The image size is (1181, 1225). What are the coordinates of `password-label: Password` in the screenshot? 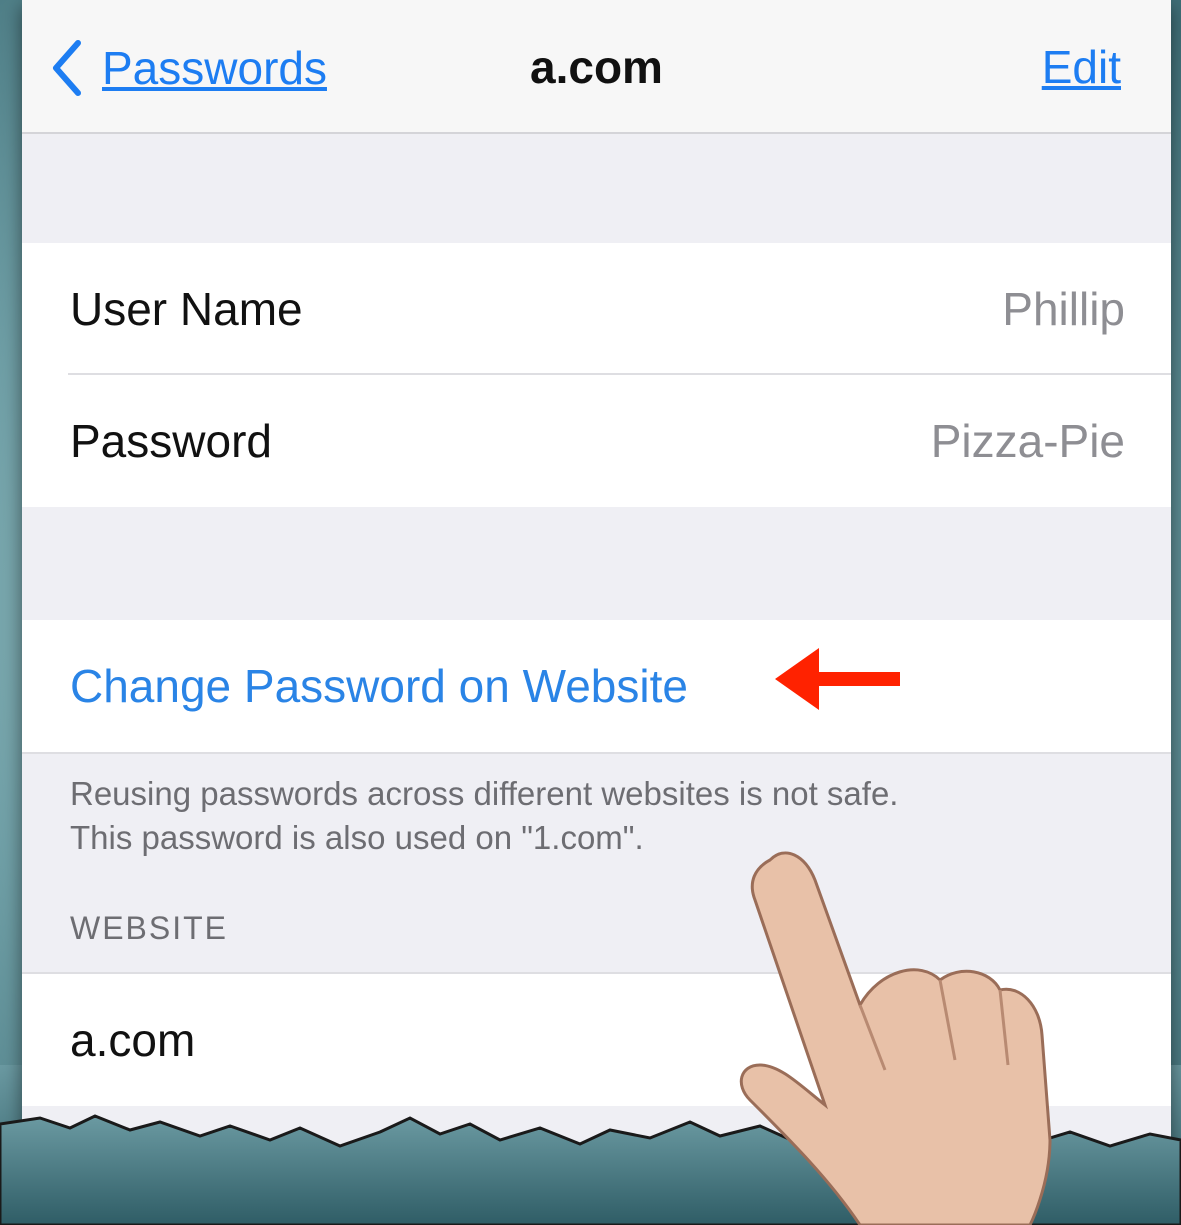 It's located at (171, 441).